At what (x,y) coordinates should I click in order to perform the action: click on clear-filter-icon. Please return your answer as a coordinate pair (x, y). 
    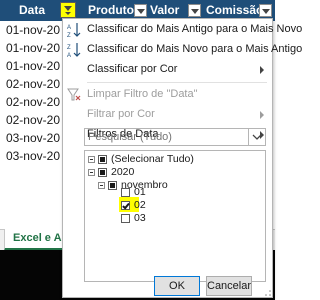
    Looking at the image, I should click on (74, 94).